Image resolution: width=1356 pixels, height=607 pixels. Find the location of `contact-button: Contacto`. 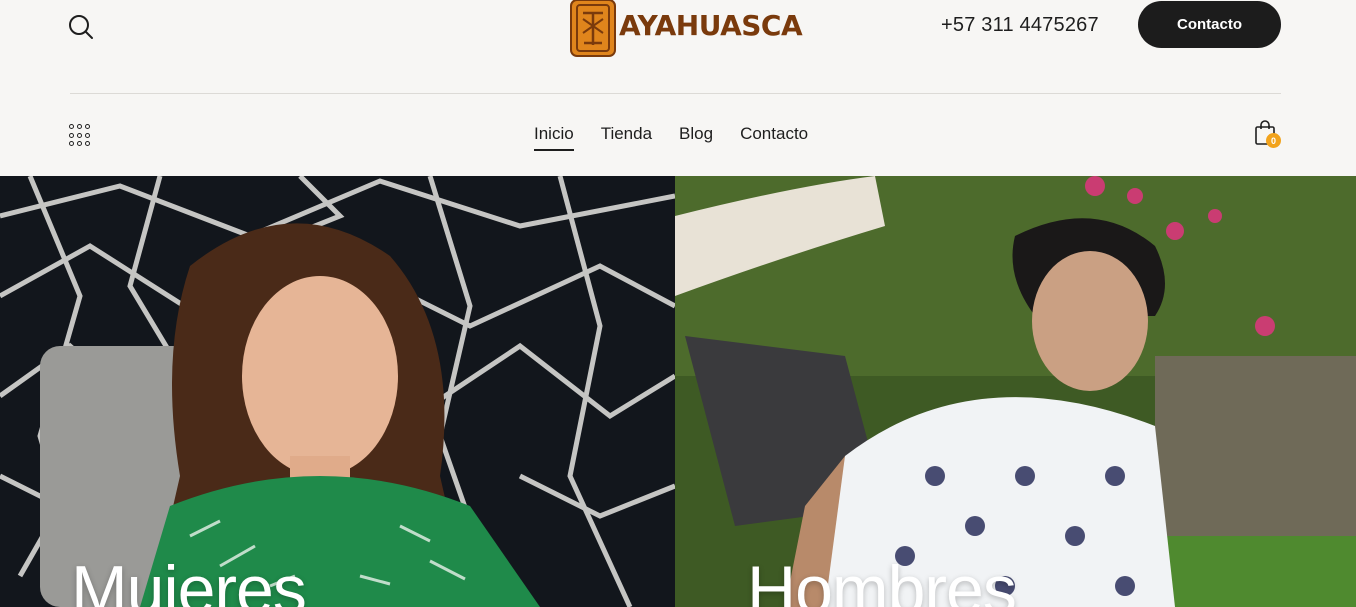

contact-button: Contacto is located at coordinates (1209, 24).